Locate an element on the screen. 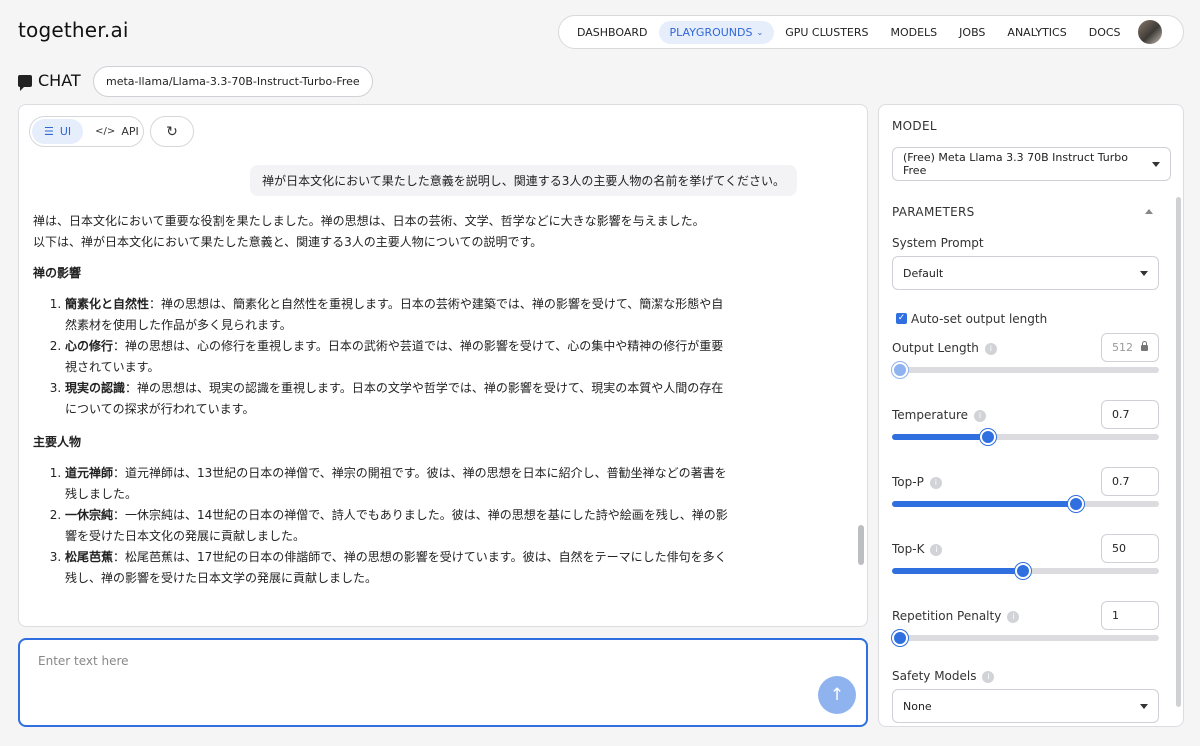 The width and height of the screenshot is (1200, 746). output-length-label-text: Output Length is located at coordinates (935, 348).